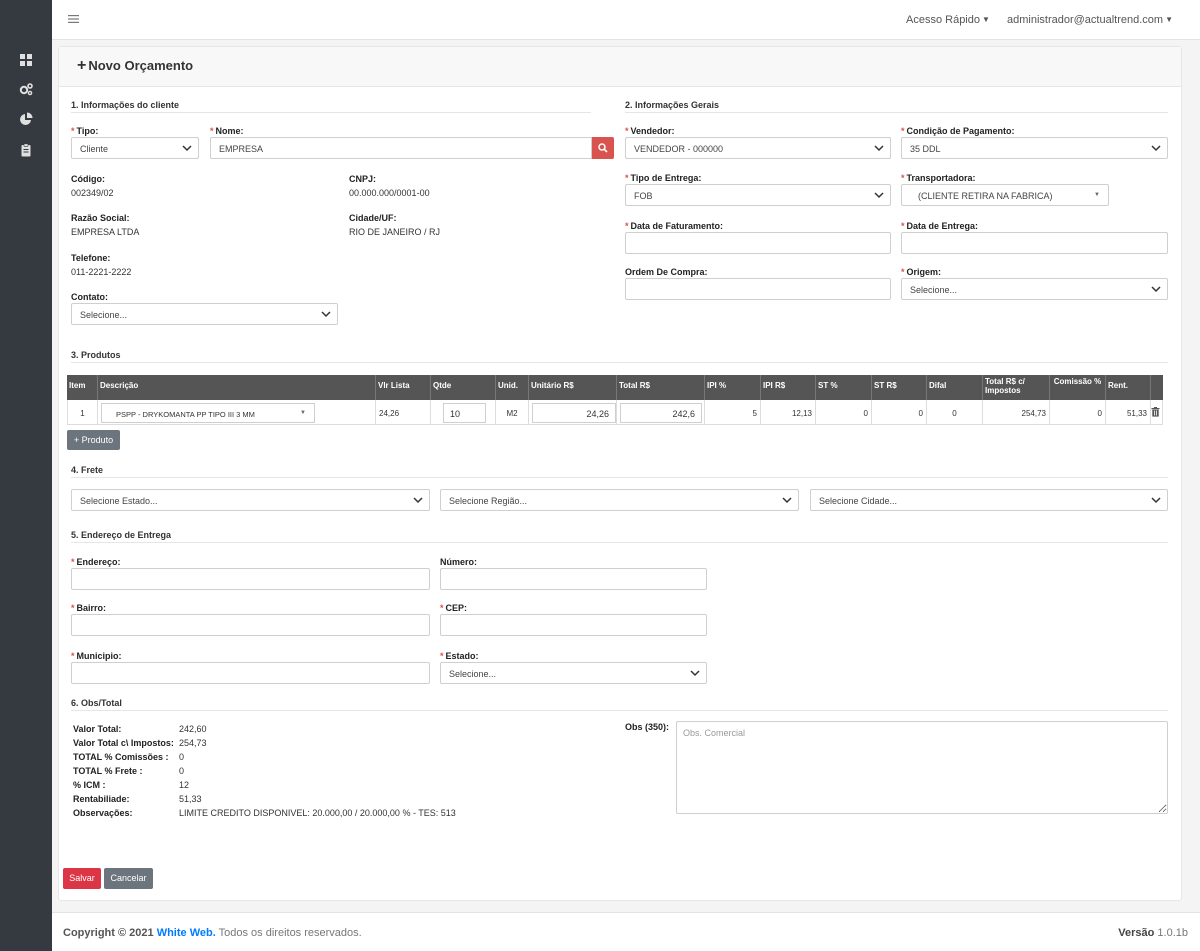 The image size is (1200, 951). Describe the element at coordinates (186, 933) in the screenshot. I see `brand-link: White Web.` at that location.